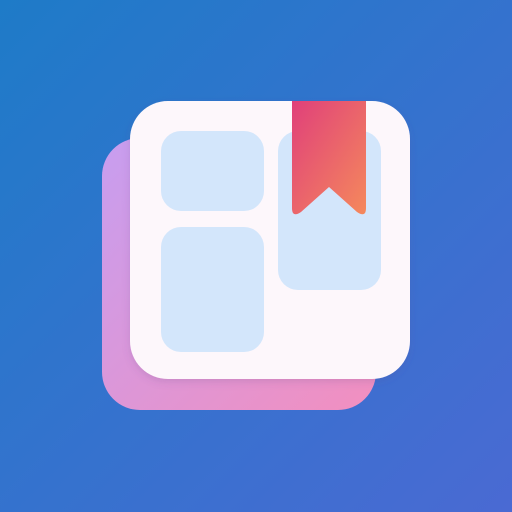 Image resolution: width=512 pixels, height=512 pixels. Describe the element at coordinates (212, 289) in the screenshot. I see `widget-tile-bottom-left` at that location.